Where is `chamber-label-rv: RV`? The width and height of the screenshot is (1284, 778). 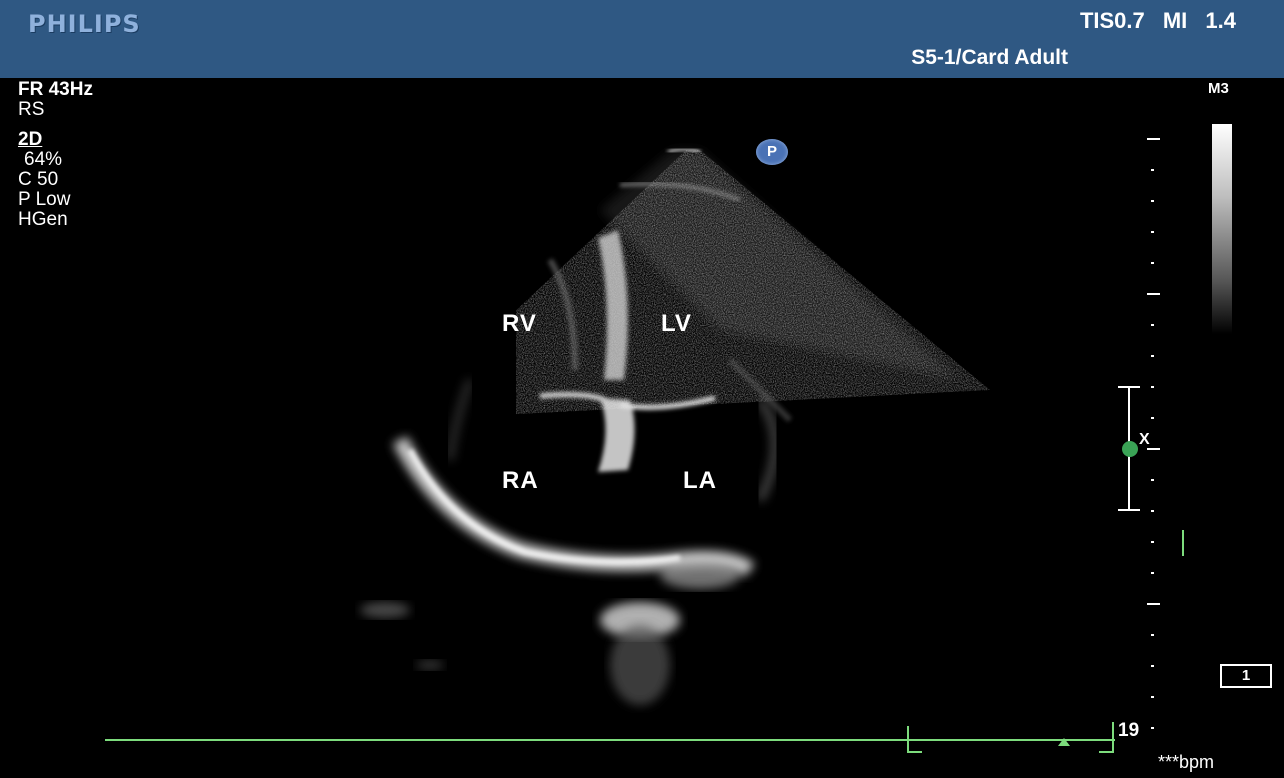 chamber-label-rv: RV is located at coordinates (519, 323).